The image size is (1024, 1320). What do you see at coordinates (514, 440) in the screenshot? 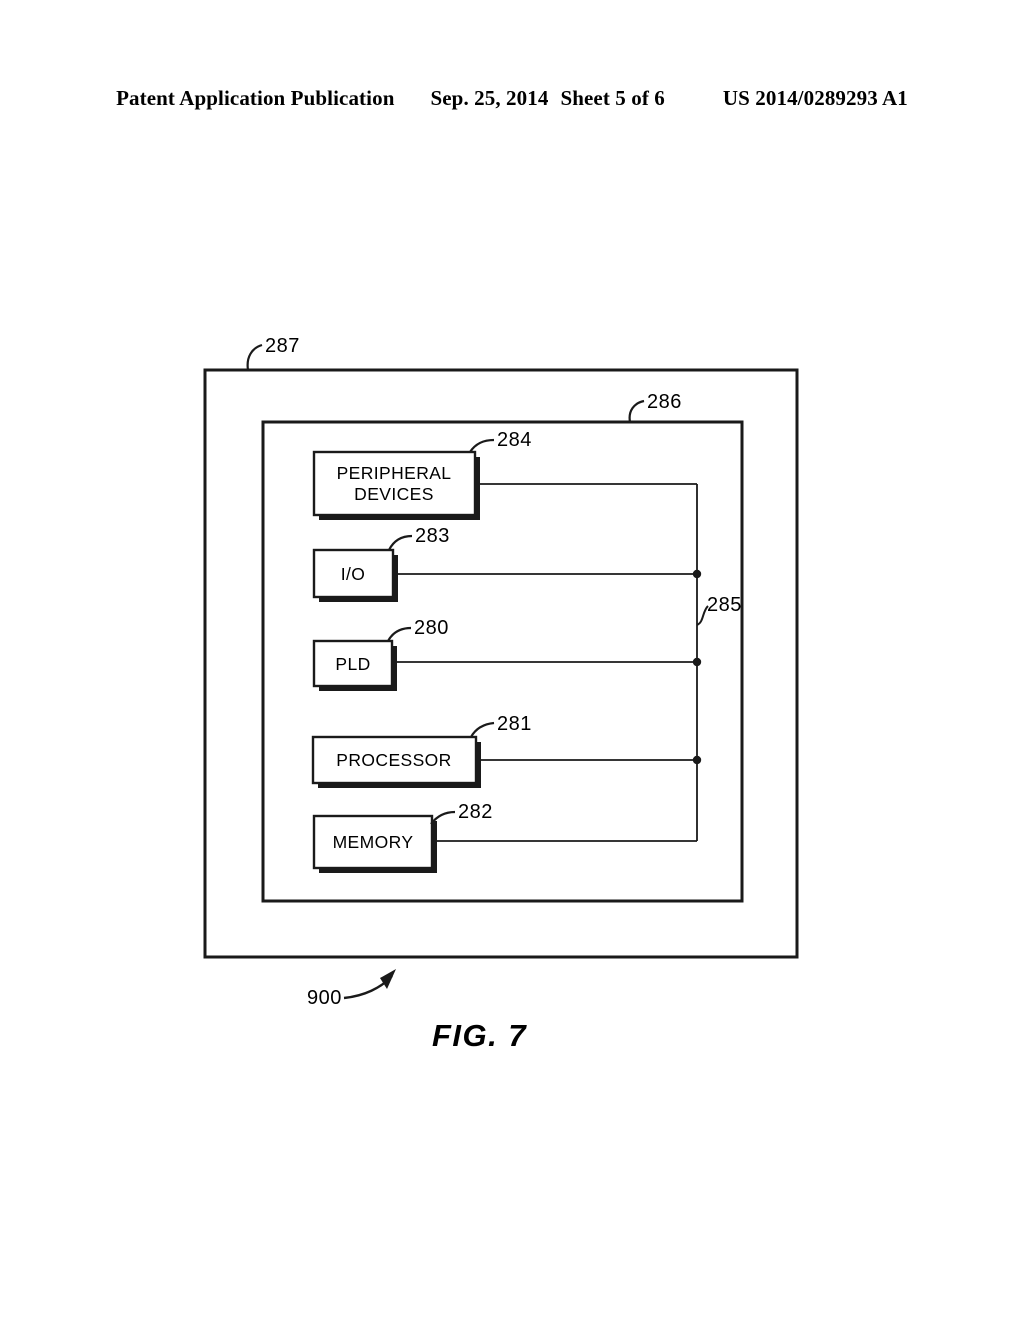
I see `ref-label-284: 284` at bounding box center [514, 440].